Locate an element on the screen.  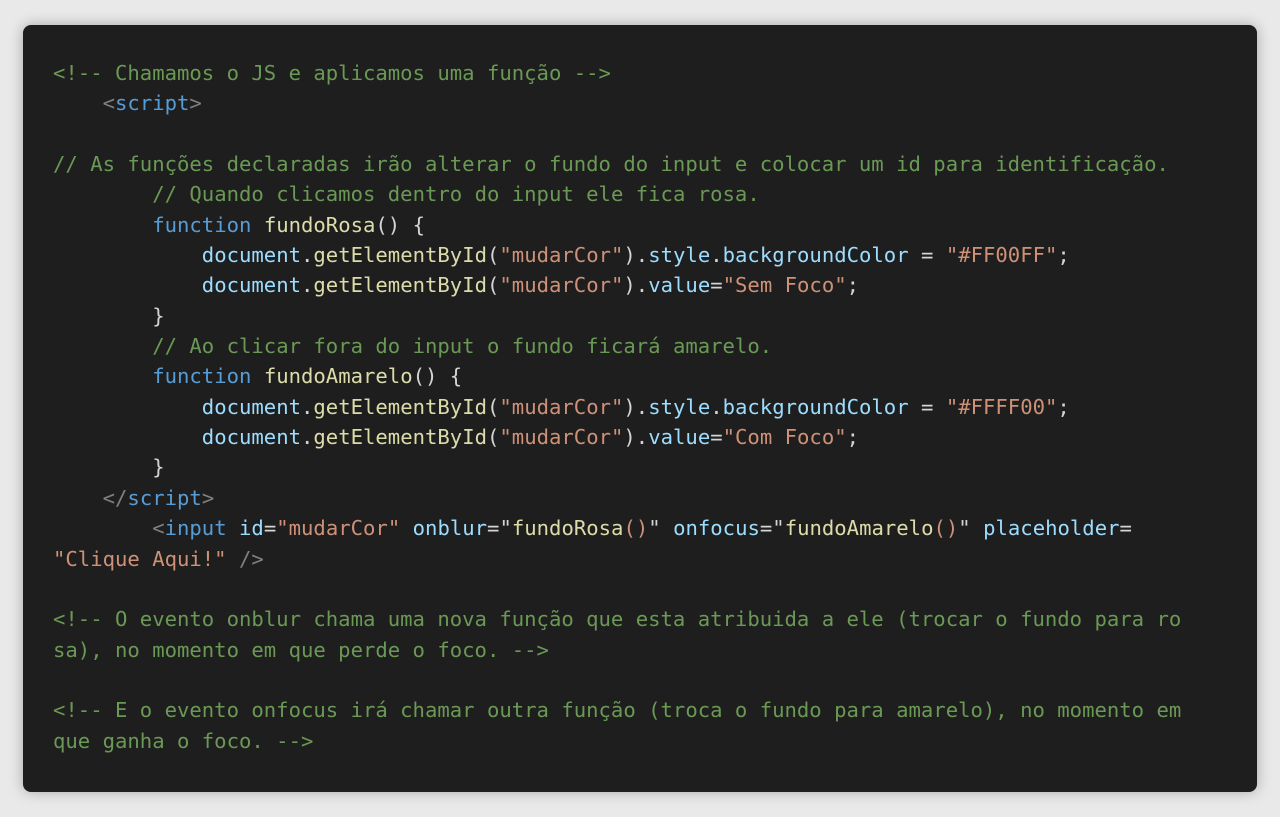
code-token: </ is located at coordinates (115, 497).